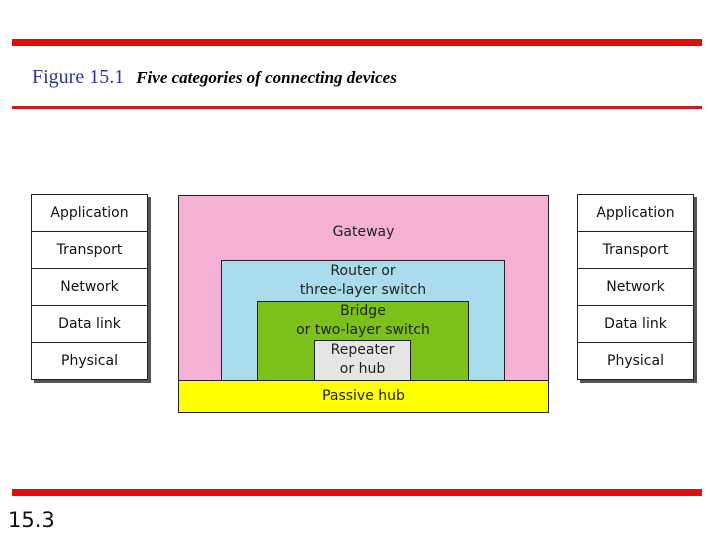 Image resolution: width=720 pixels, height=540 pixels. Describe the element at coordinates (78, 77) in the screenshot. I see `figure-number: Figure 15.1` at that location.